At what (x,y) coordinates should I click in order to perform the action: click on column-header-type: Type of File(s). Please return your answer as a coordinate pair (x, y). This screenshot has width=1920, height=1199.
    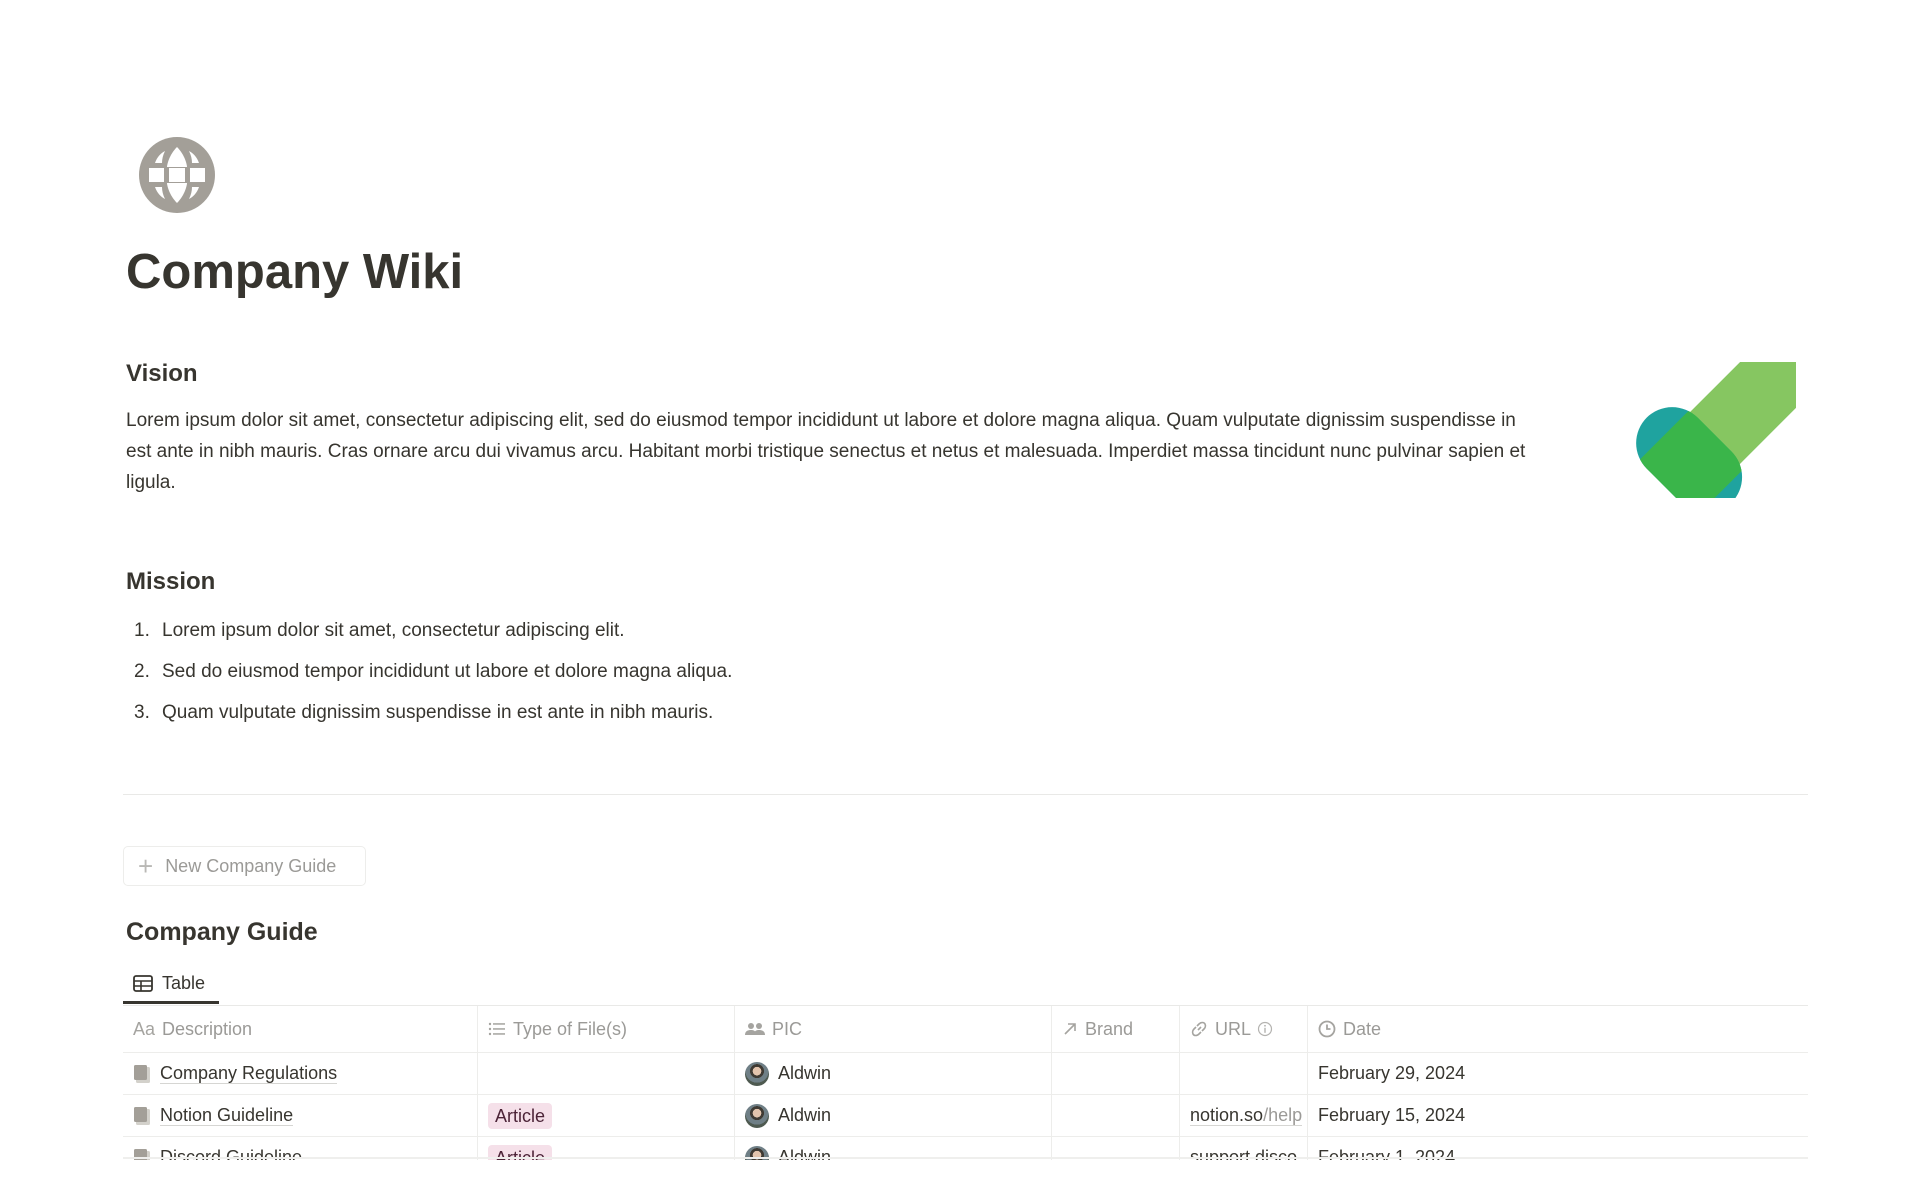
    Looking at the image, I should click on (606, 1029).